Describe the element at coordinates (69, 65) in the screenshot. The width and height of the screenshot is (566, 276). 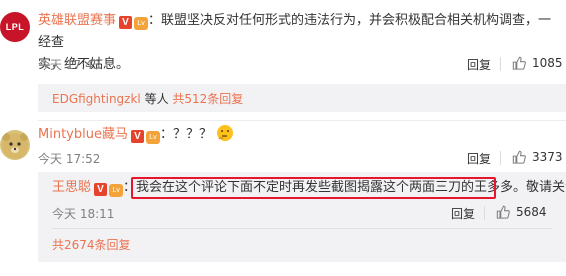
I see `comment-timestamp: 今天 17:43` at that location.